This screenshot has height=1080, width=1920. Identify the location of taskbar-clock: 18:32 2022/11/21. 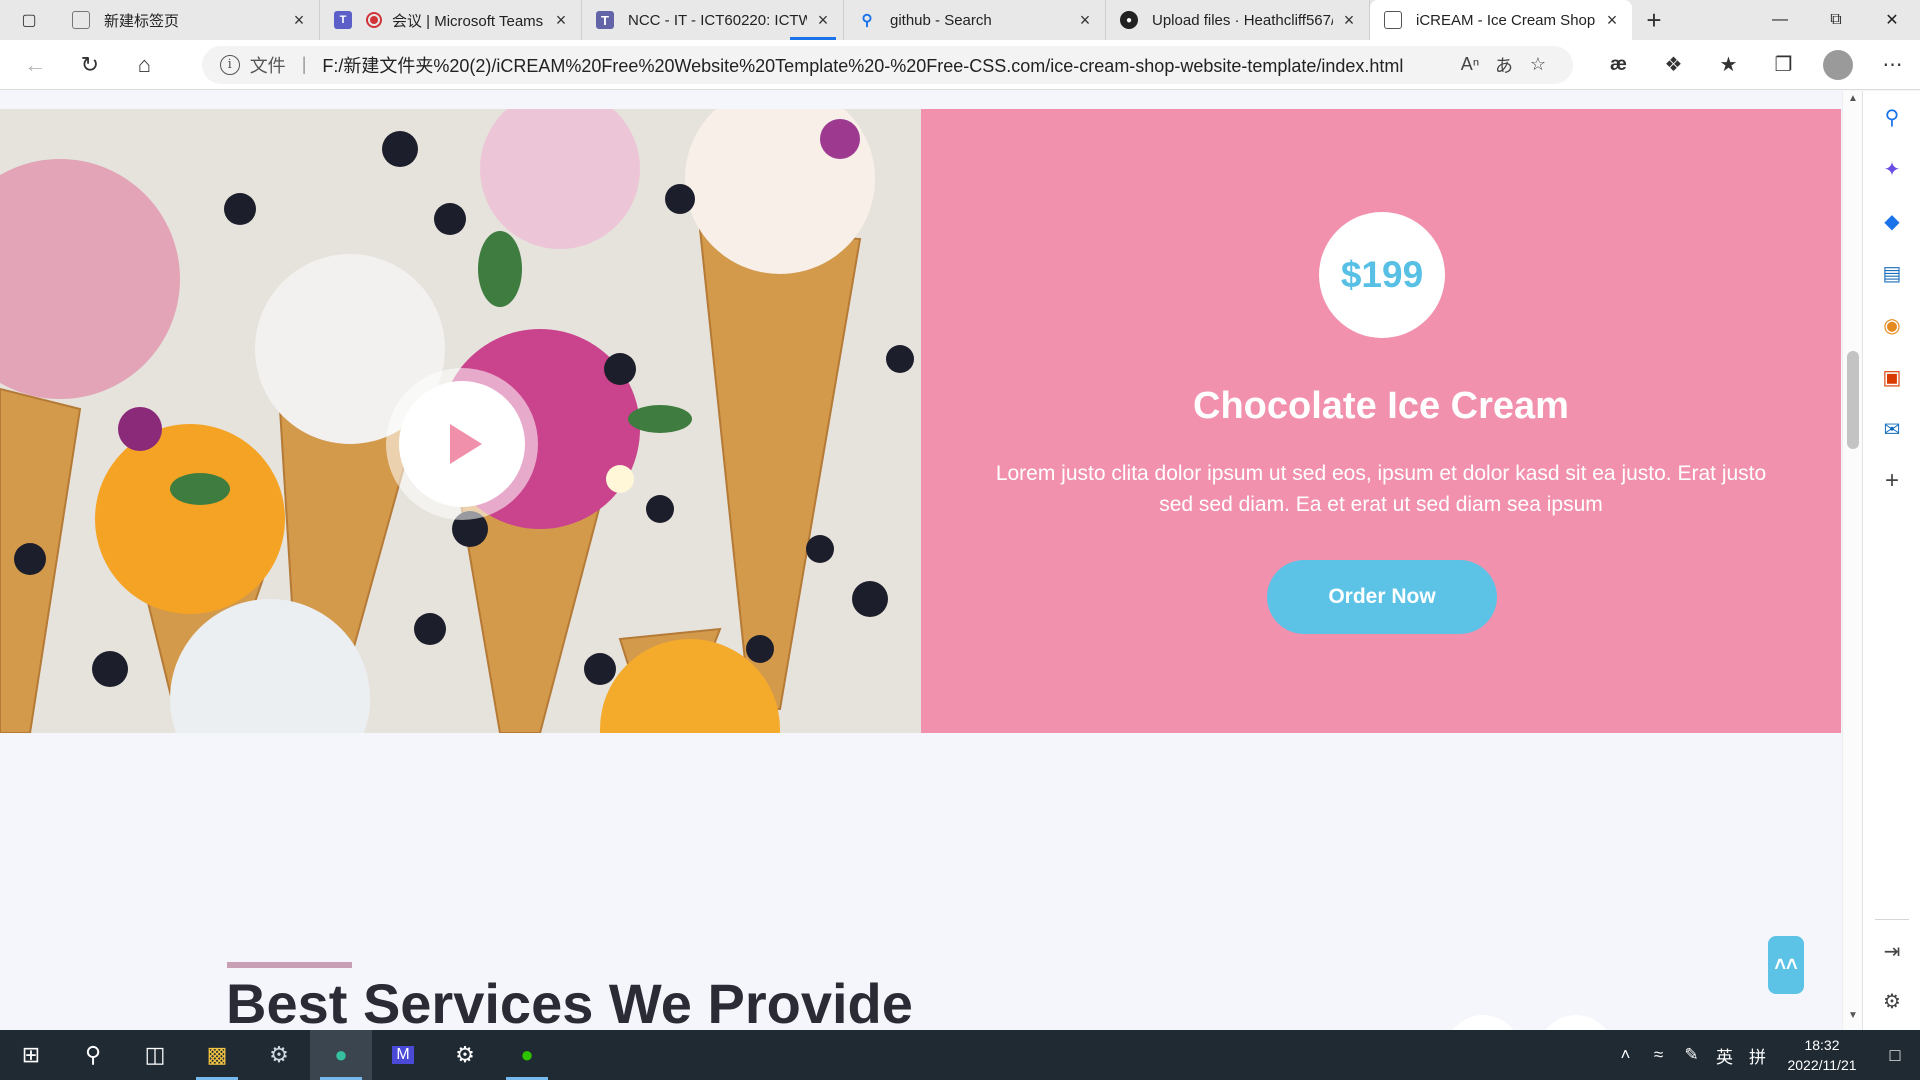
(1822, 1055).